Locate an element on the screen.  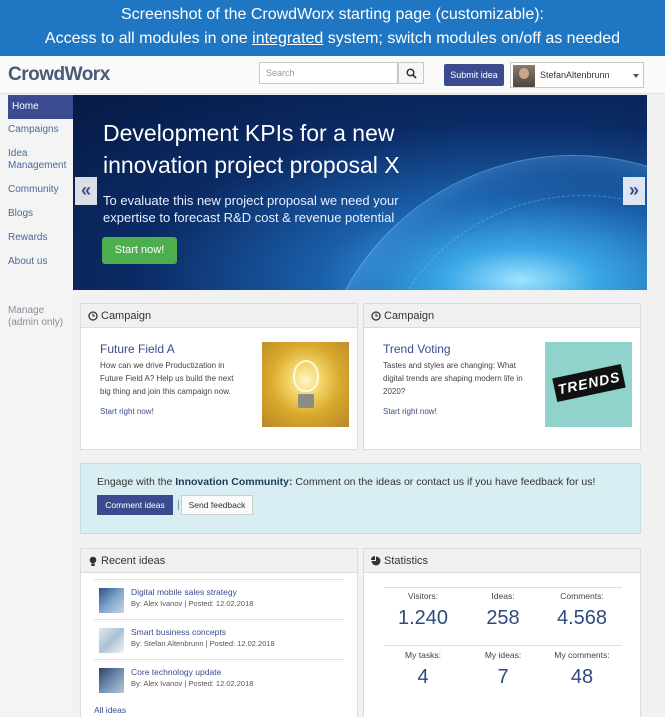
lightbulb-icon is located at coordinates (93, 561).